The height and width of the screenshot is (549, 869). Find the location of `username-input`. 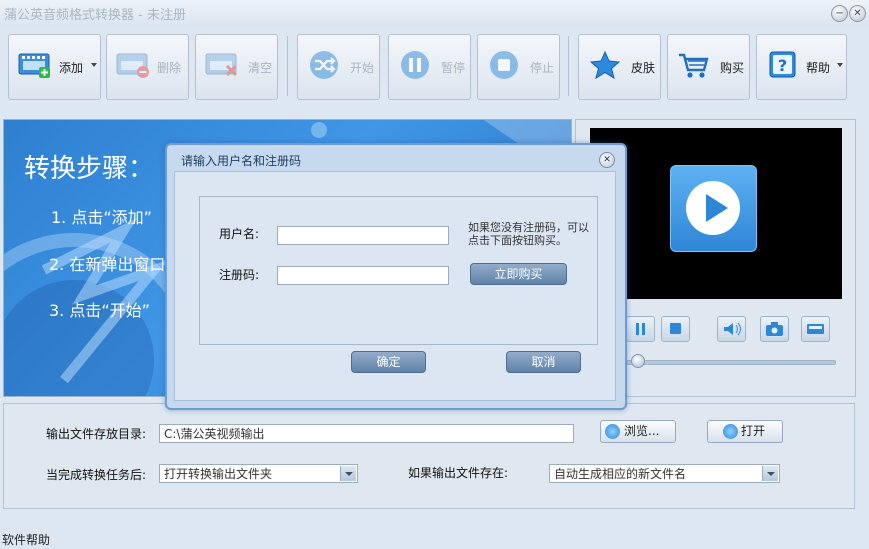

username-input is located at coordinates (363, 235).